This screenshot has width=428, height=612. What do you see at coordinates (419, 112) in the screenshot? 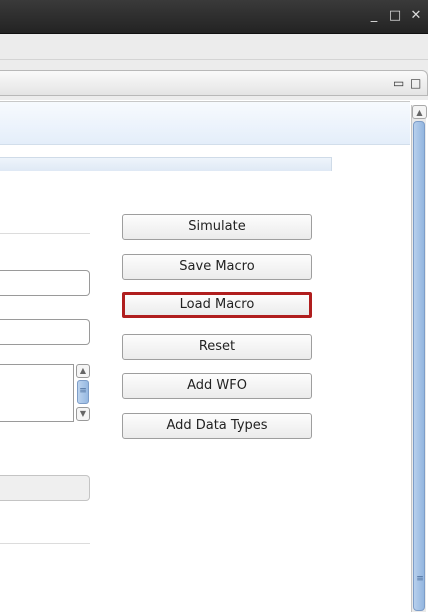
I see `scroll-up-icon: ▲` at bounding box center [419, 112].